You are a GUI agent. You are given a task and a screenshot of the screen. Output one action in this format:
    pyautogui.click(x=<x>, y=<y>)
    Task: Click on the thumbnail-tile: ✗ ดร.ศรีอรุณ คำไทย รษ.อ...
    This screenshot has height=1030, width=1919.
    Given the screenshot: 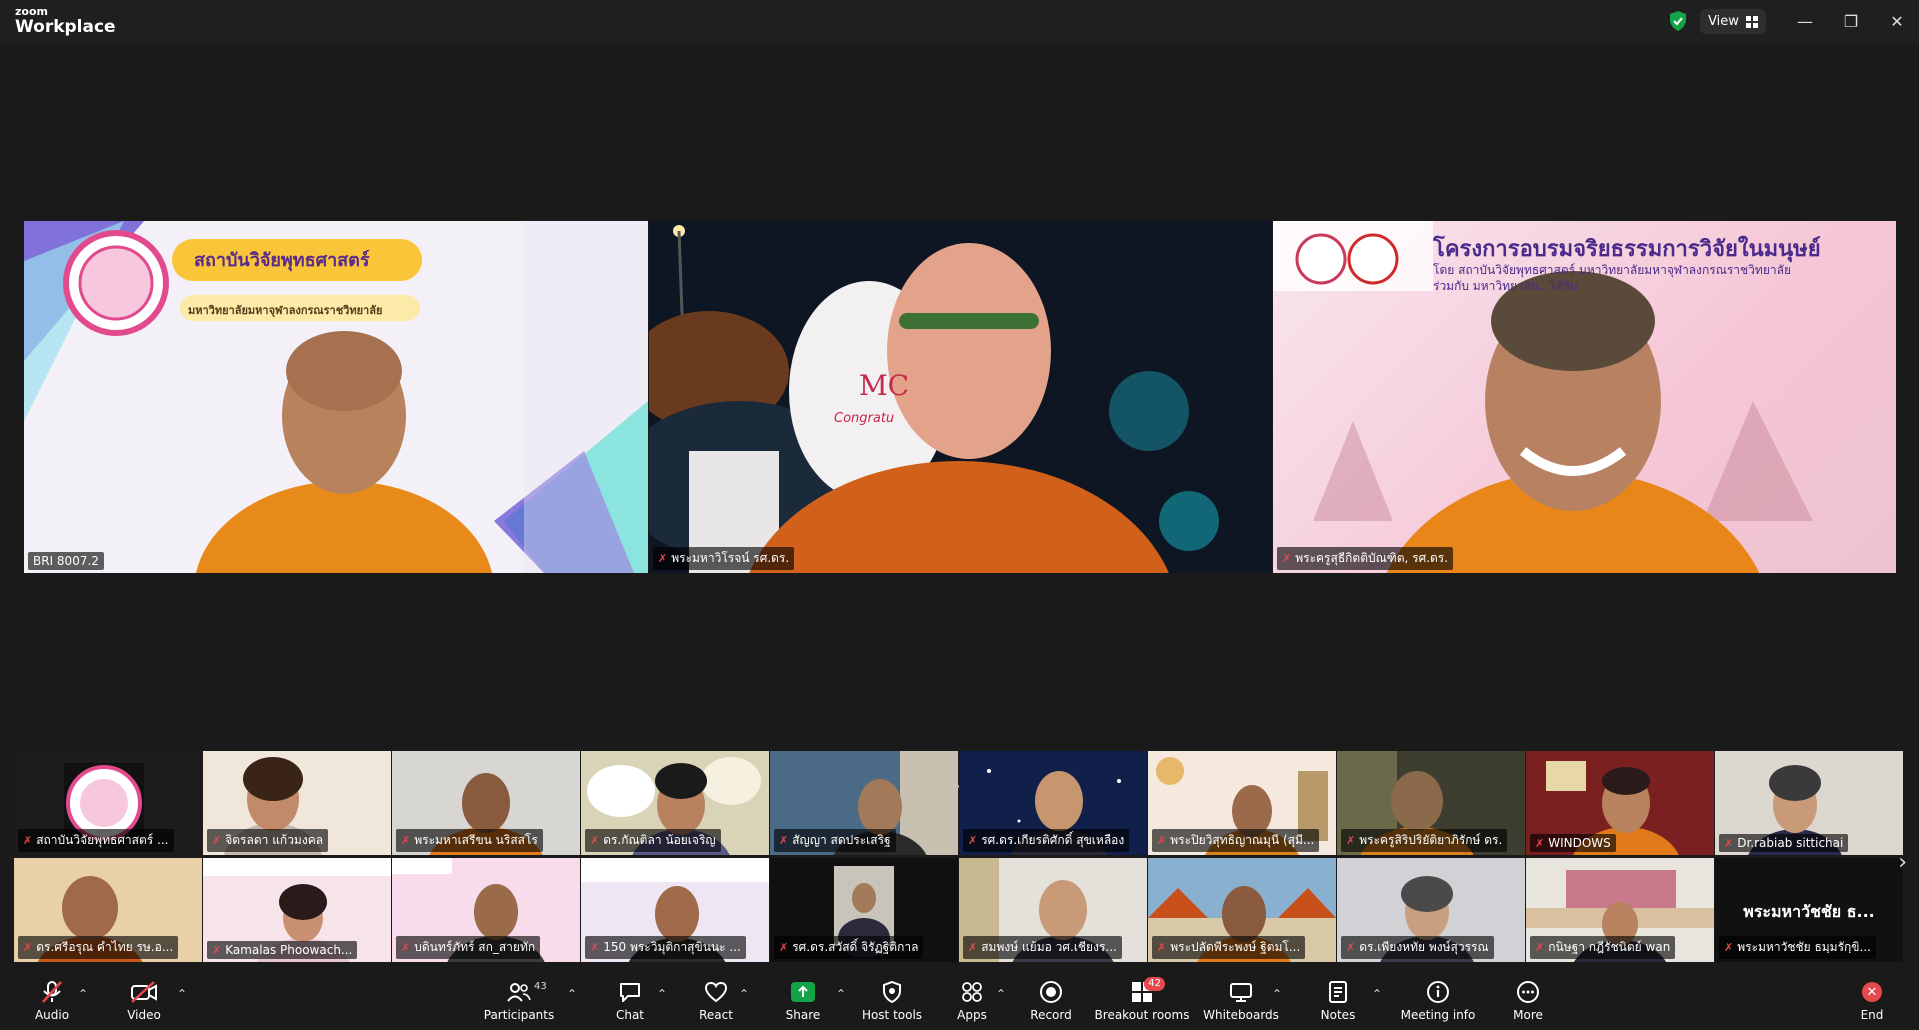 What is the action you would take?
    pyautogui.click(x=108, y=910)
    